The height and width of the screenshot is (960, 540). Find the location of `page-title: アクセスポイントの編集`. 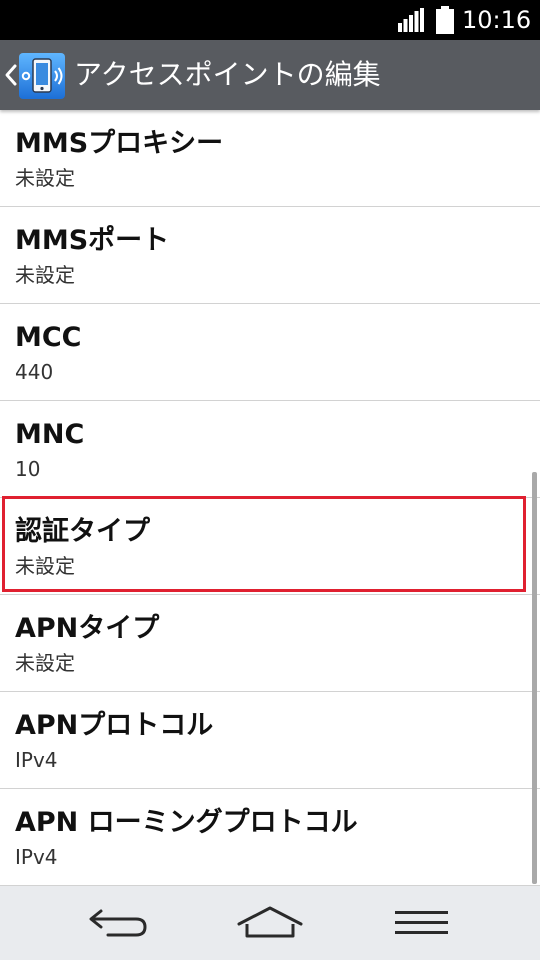

page-title: アクセスポイントの編集 is located at coordinates (227, 74).